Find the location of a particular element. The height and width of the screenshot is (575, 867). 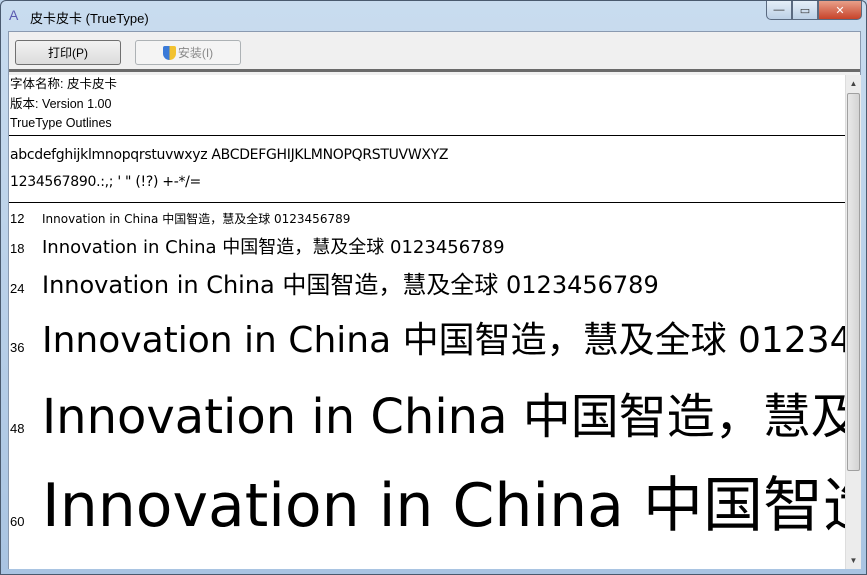

font-icon: A is located at coordinates (14, 15).